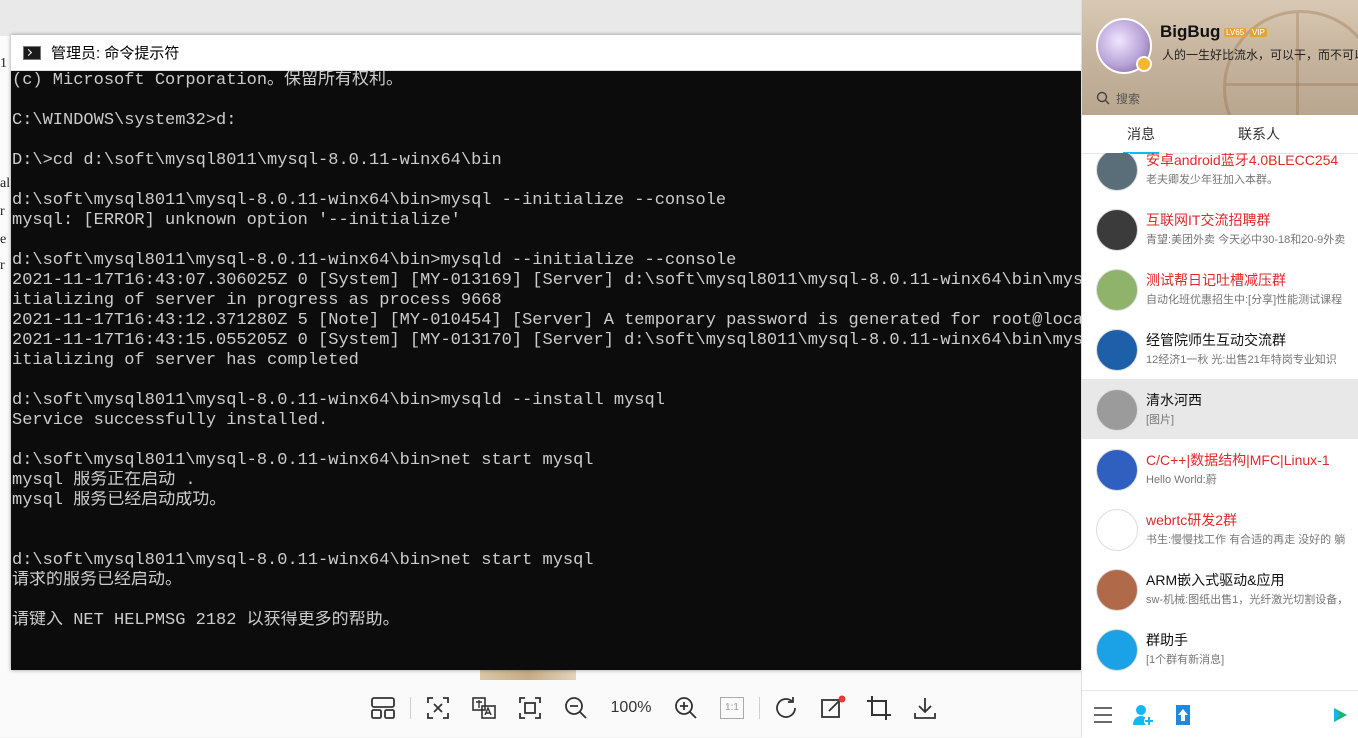 The width and height of the screenshot is (1358, 738). What do you see at coordinates (1220, 589) in the screenshot?
I see `conversation-item: ARM嵌入式驱动&应用 sw-机械:图纸出售1，光纤激光切割设备，` at bounding box center [1220, 589].